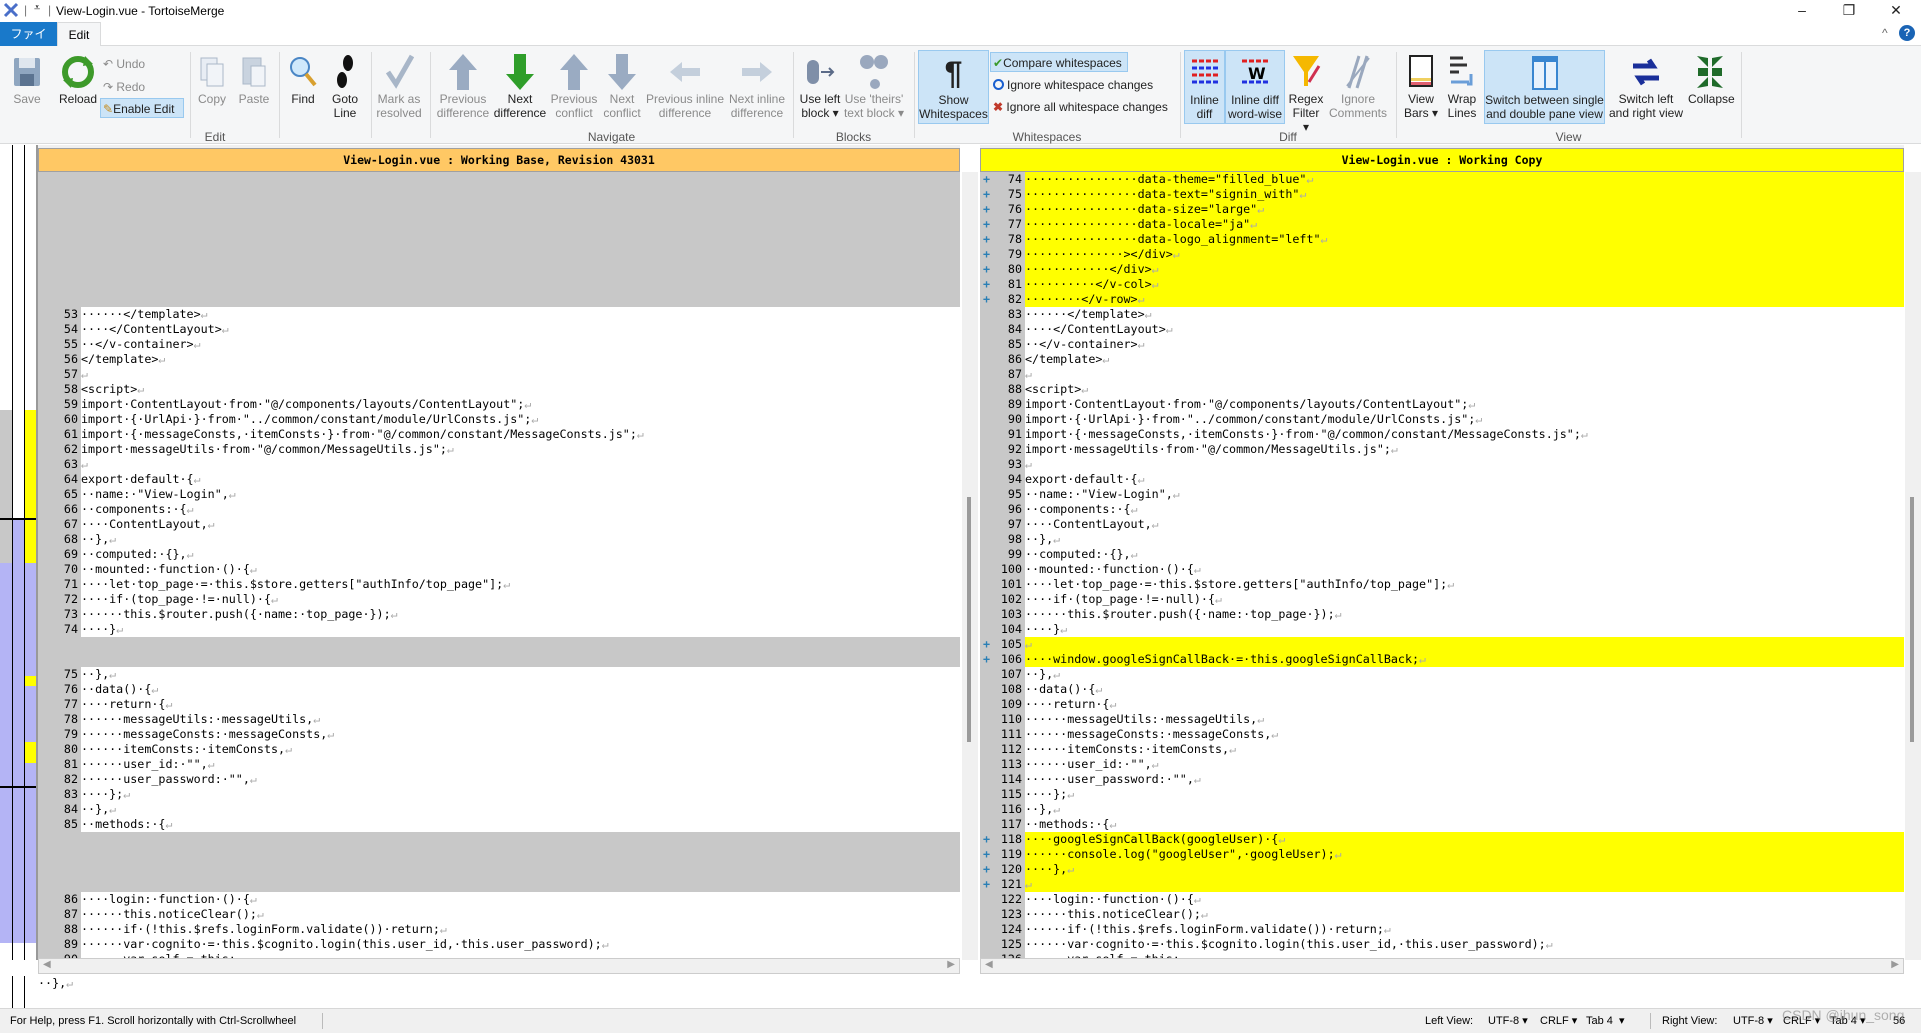  Describe the element at coordinates (1442, 329) in the screenshot. I see `code-line: 84 ····</ContentLayout>` at that location.